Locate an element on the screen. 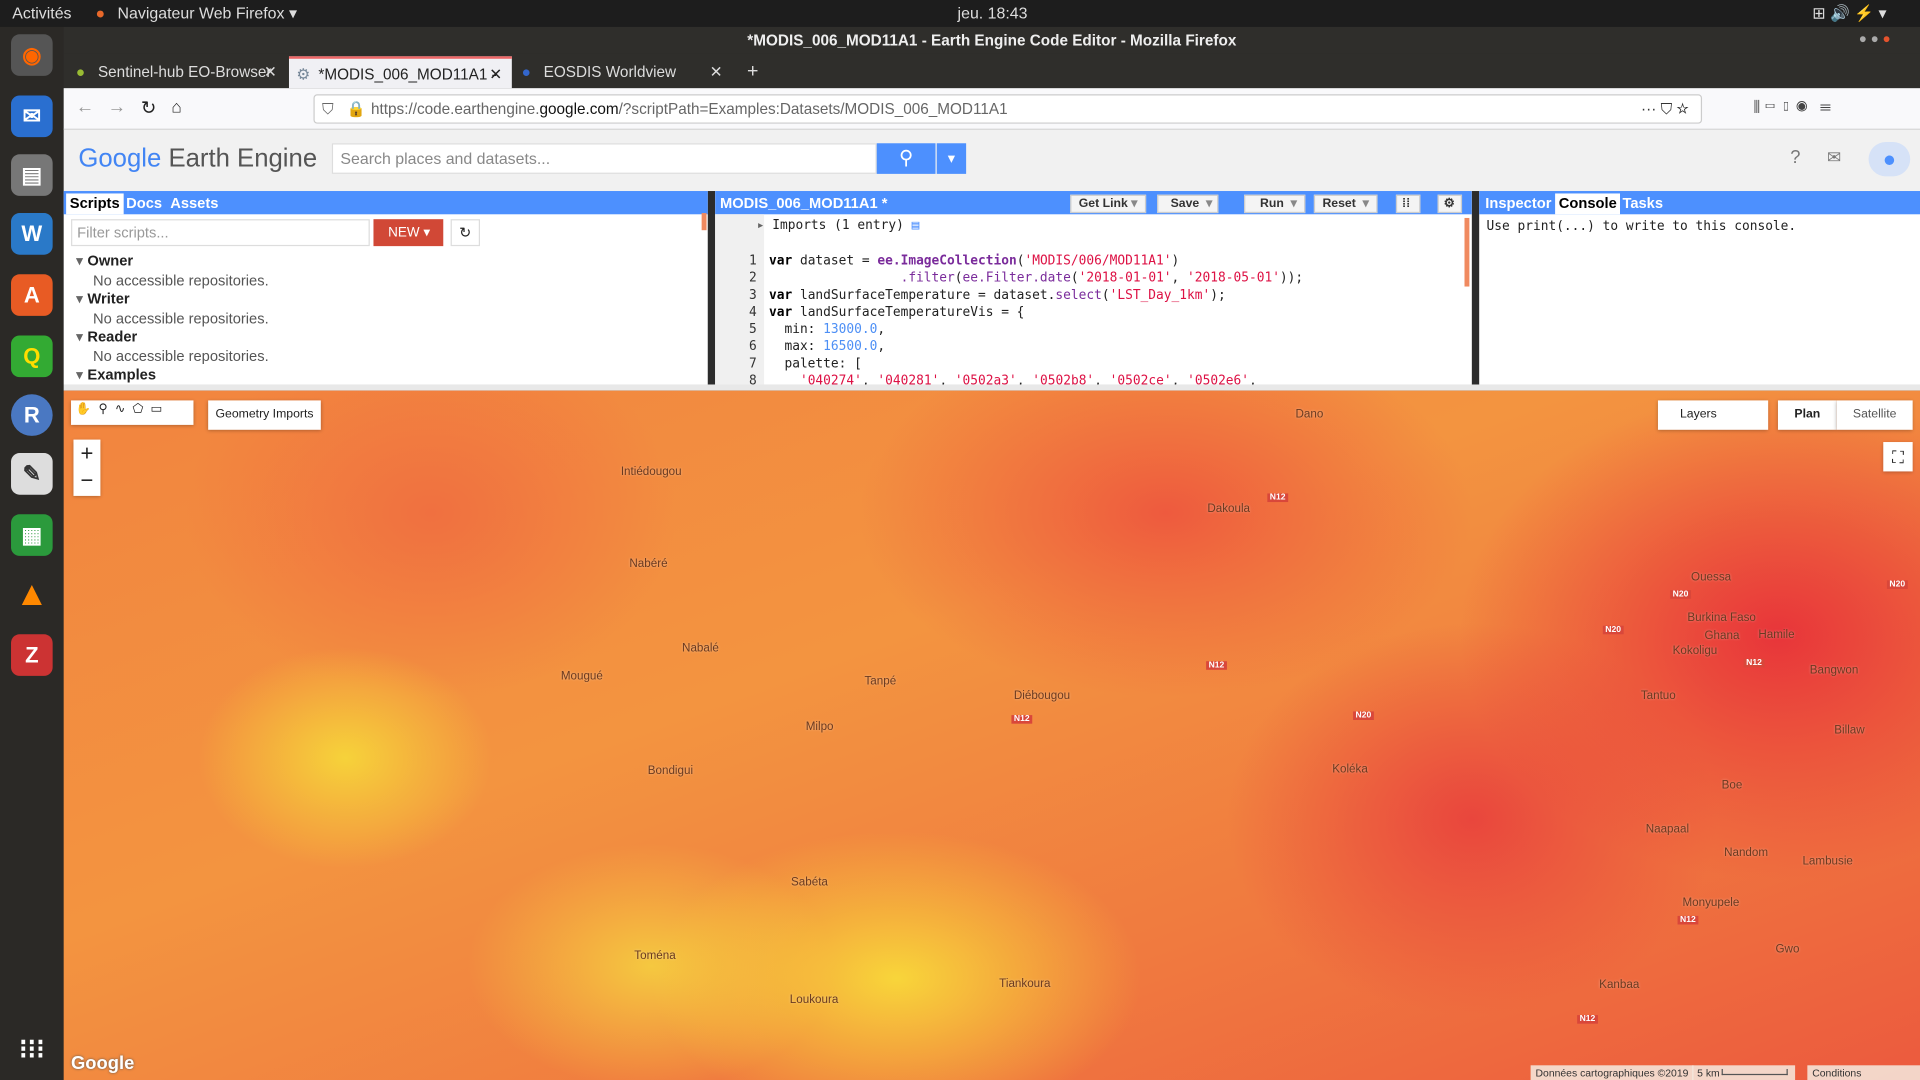 The height and width of the screenshot is (1080, 1920). toolbar-icons: ⫼ ▭ ▯ ◉ ☰ is located at coordinates (1792, 107).